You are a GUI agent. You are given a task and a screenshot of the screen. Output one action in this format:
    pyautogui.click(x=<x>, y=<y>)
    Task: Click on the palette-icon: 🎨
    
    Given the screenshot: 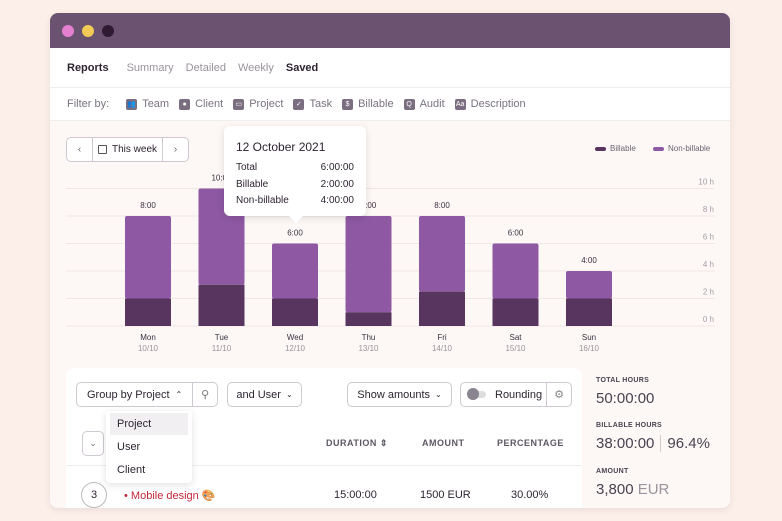 What is the action you would take?
    pyautogui.click(x=208, y=496)
    